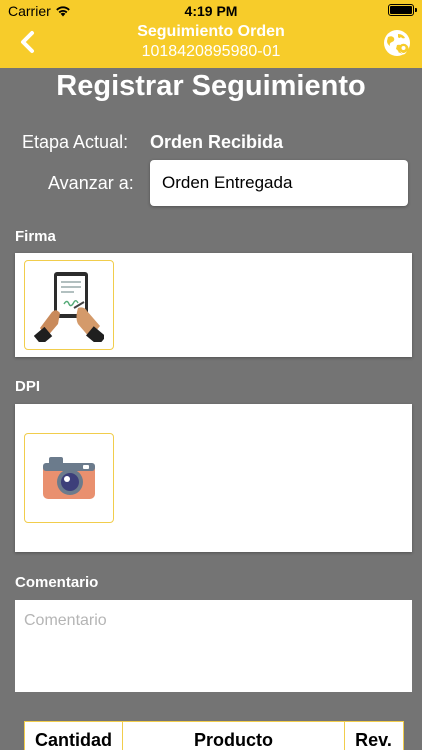 This screenshot has height=750, width=422. What do you see at coordinates (57, 582) in the screenshot?
I see `comment-label: Comentario` at bounding box center [57, 582].